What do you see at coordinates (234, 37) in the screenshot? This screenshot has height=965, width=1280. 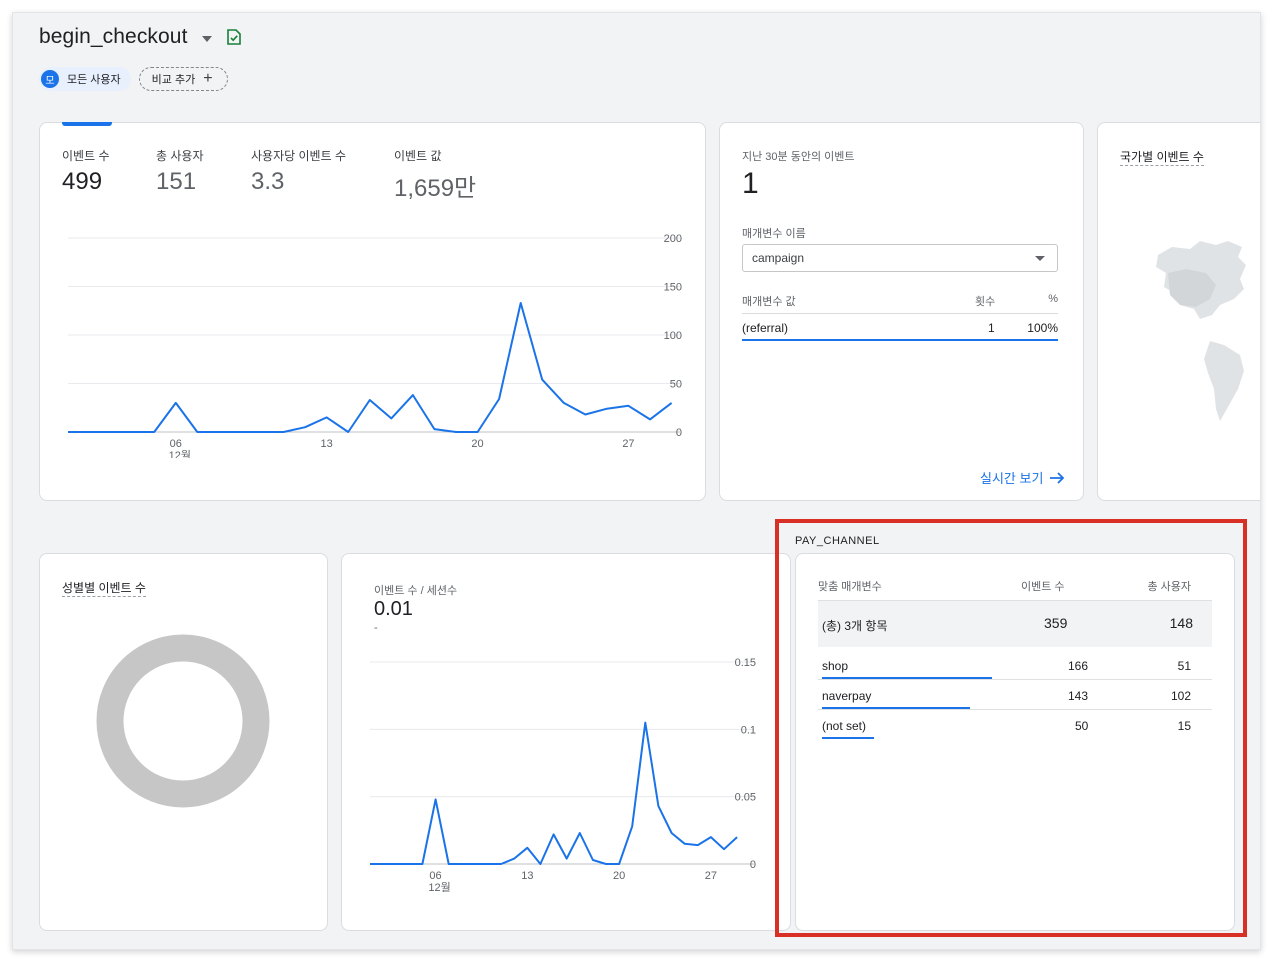 I see `verified-check-icon` at bounding box center [234, 37].